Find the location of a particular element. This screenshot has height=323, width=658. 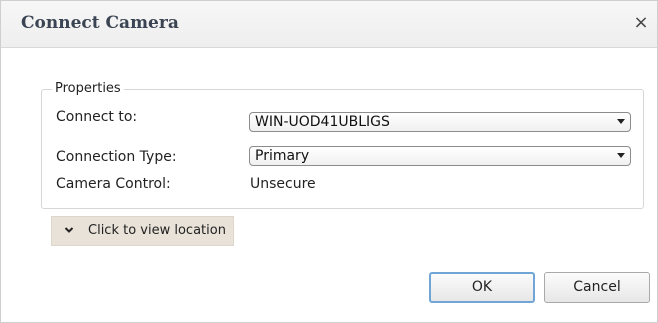

chevron-down-icon is located at coordinates (69, 230).